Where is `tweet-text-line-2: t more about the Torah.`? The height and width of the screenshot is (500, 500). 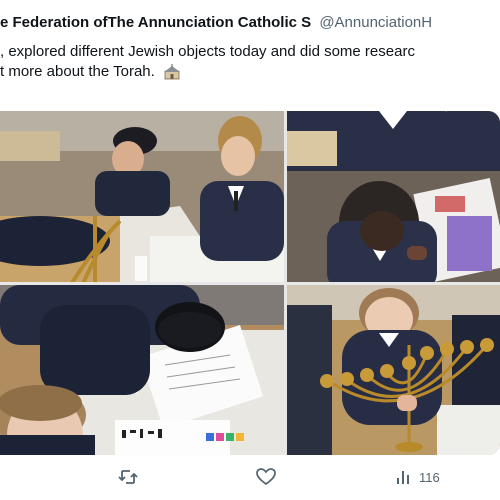
tweet-text-line-2: t more about the Torah. is located at coordinates (250, 72).